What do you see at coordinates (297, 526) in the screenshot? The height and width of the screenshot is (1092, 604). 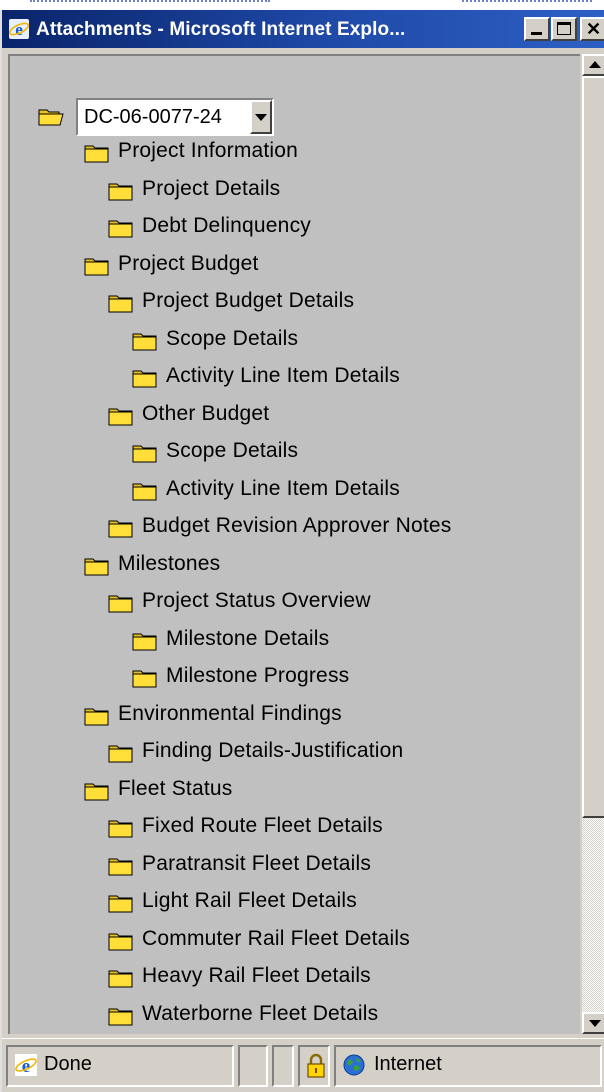 I see `tree-node-label: Budget Revision Approver Notes` at bounding box center [297, 526].